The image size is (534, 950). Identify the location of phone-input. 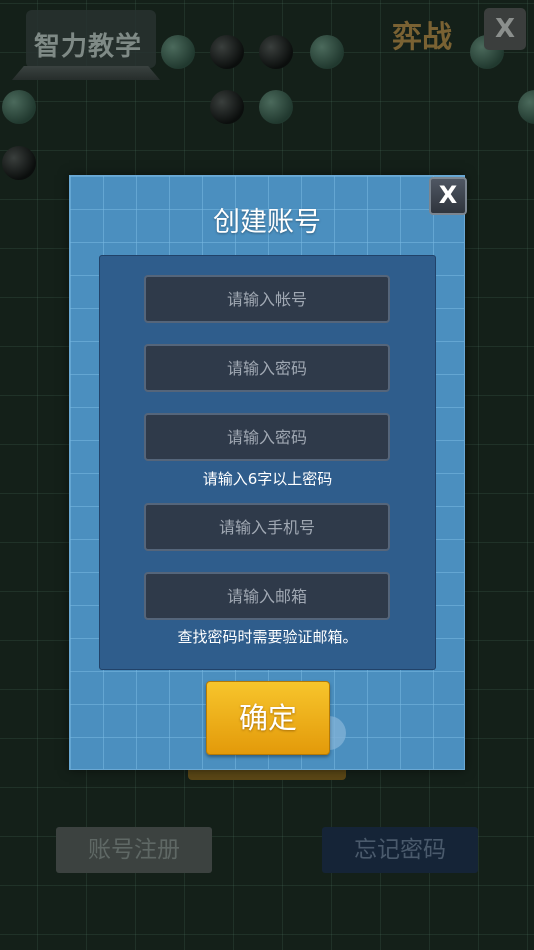
(267, 527).